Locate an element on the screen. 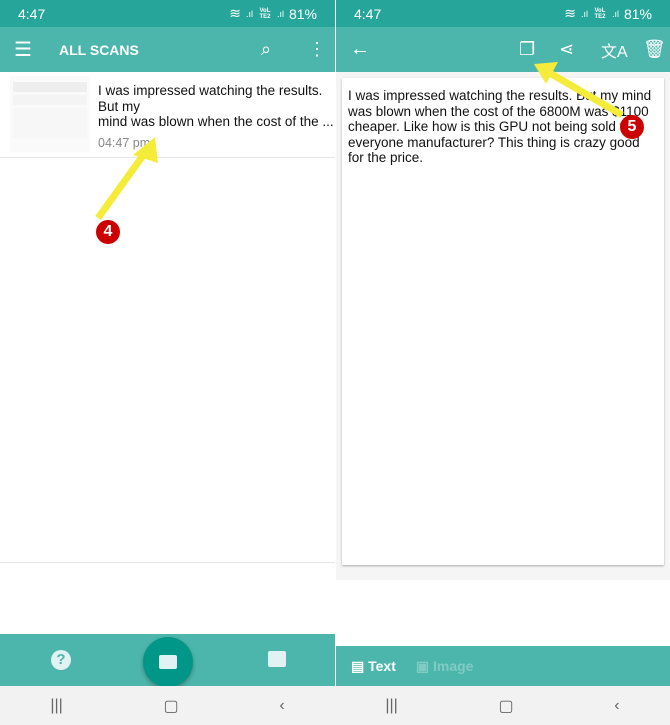  annotation-badge-5: 5 is located at coordinates (632, 127).